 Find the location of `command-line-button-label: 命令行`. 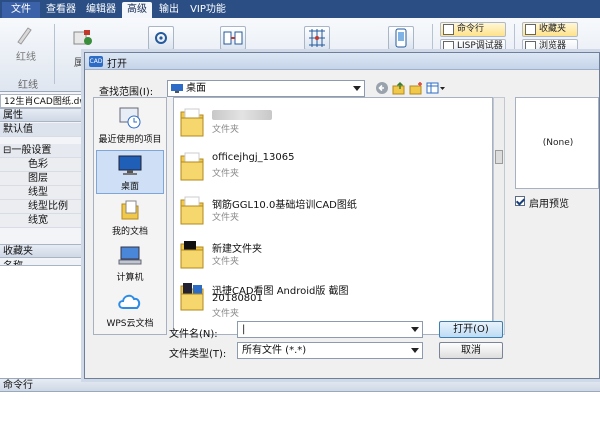

command-line-button-label: 命令行 is located at coordinates (471, 29).